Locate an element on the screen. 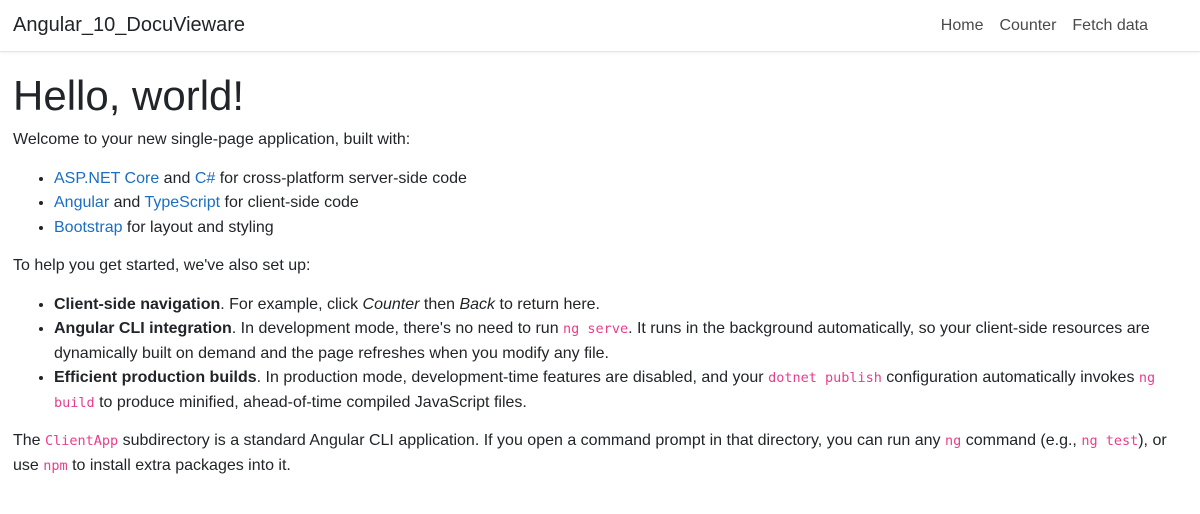 The image size is (1200, 514). footer-text-part: to install extra packages into it. is located at coordinates (179, 465).